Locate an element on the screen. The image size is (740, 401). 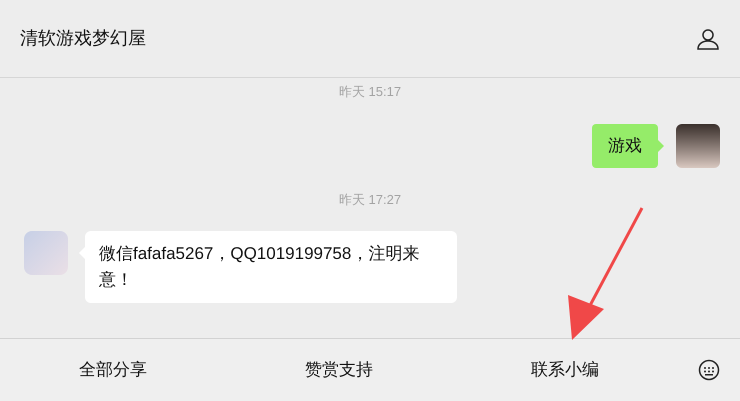
message-bubble: 微信fafafa5267，QQ1019199758，注明来意！ is located at coordinates (271, 267).